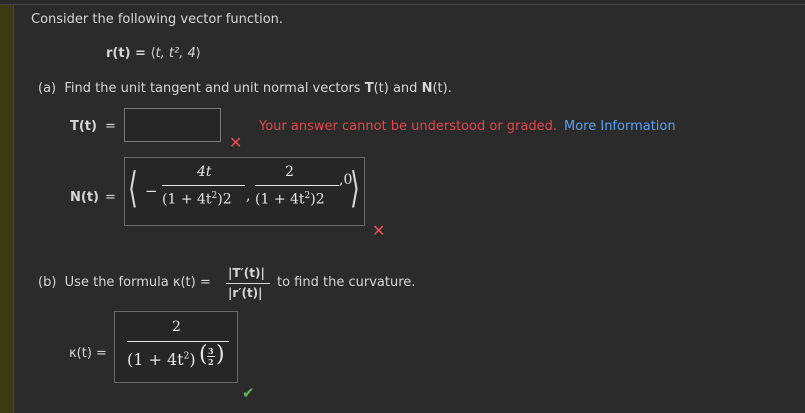 This screenshot has height=413, width=805. I want to click on part-a-label: (a), so click(47, 88).